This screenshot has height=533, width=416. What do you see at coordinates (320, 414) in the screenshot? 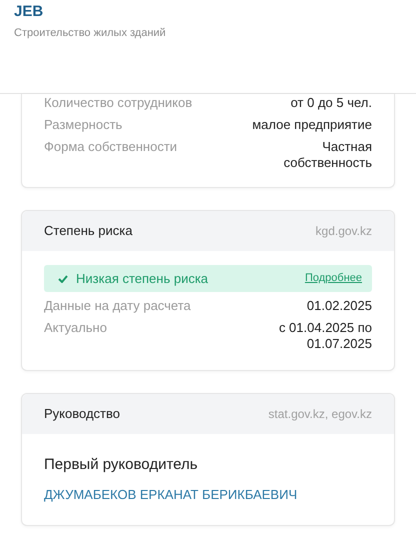
I see `source-text: stat.gov.kz, egov.kz` at bounding box center [320, 414].